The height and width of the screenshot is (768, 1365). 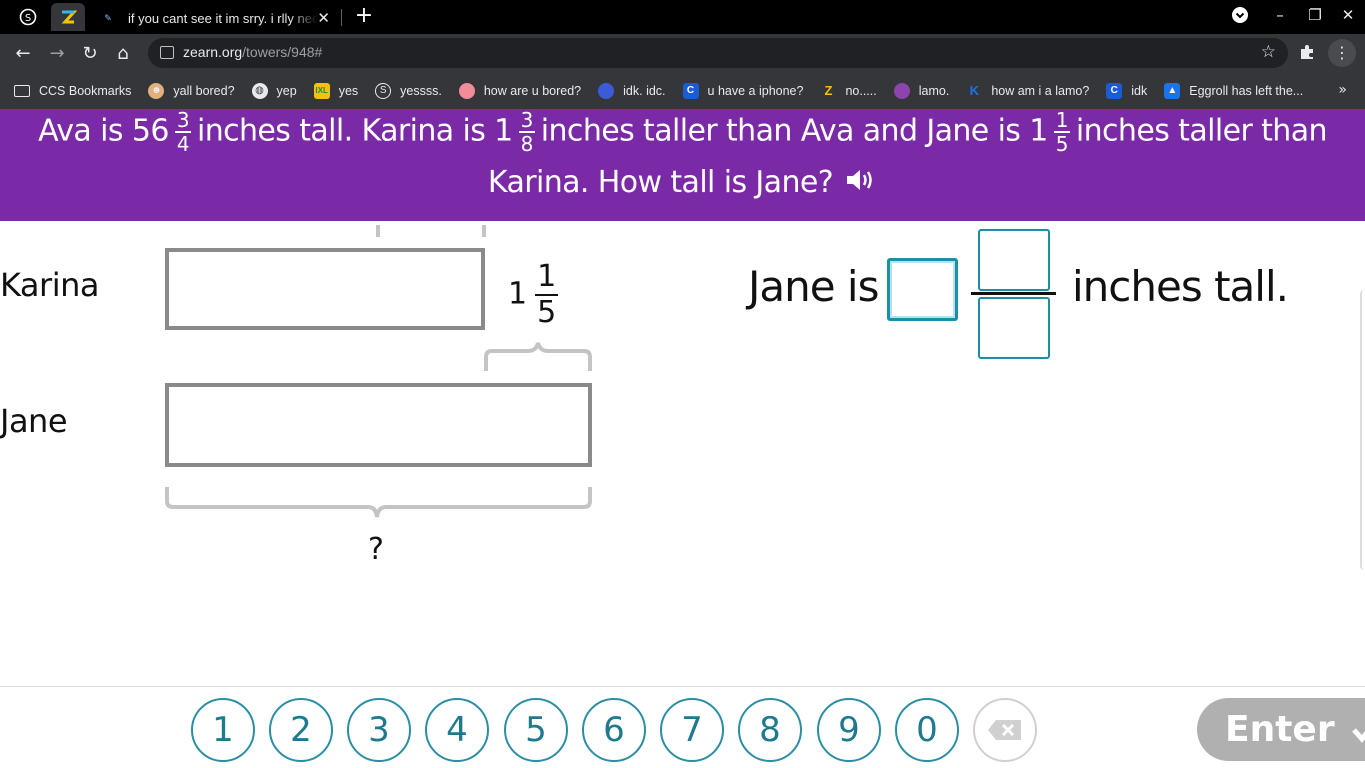 I want to click on difference-label: 115, so click(x=533, y=294).